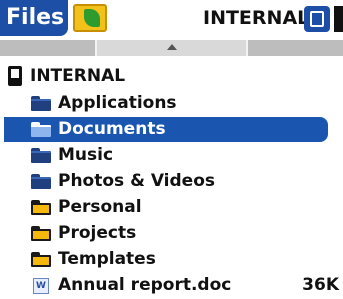 The height and width of the screenshot is (299, 343). Describe the element at coordinates (171, 155) in the screenshot. I see `tree-item-music: Music` at that location.